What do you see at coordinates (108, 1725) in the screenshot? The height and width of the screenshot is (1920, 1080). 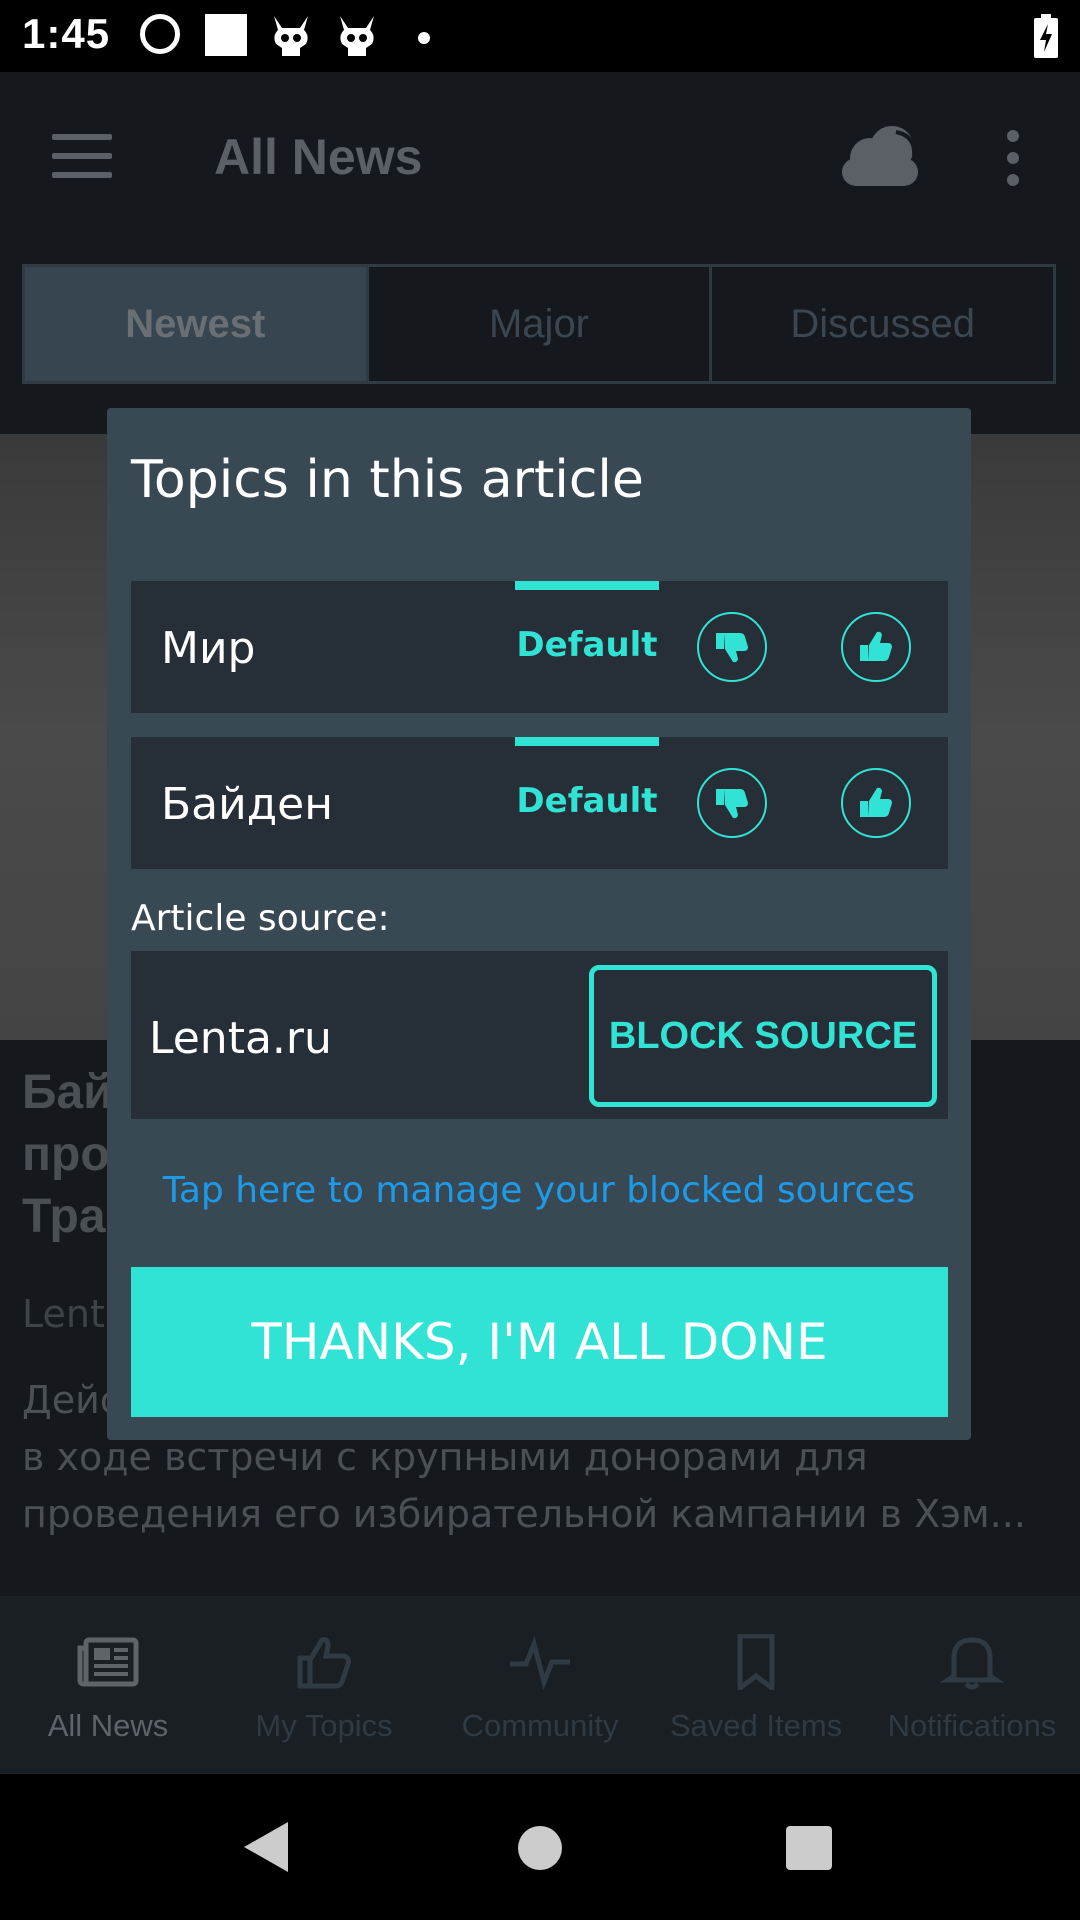 I see `nav-label: All News` at bounding box center [108, 1725].